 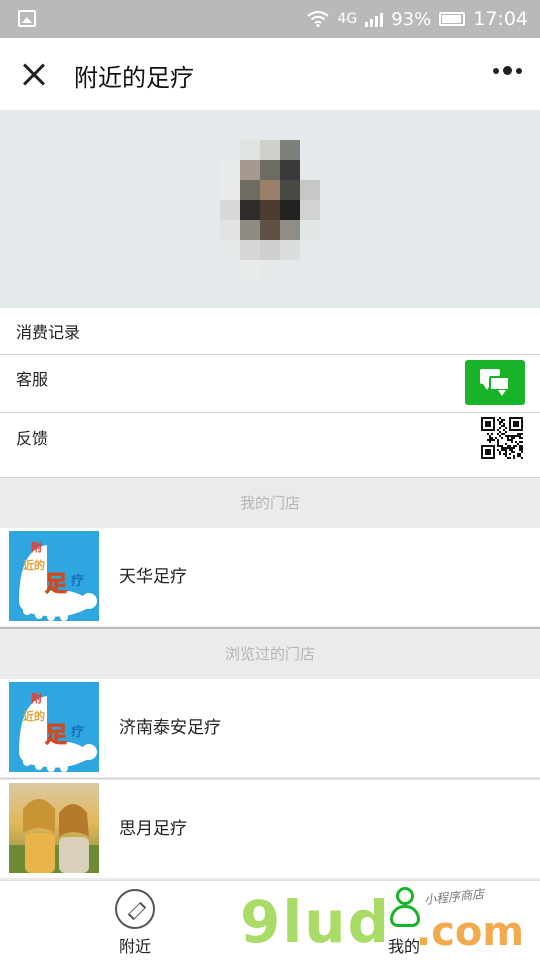 I want to click on compass-icon, so click(x=135, y=909).